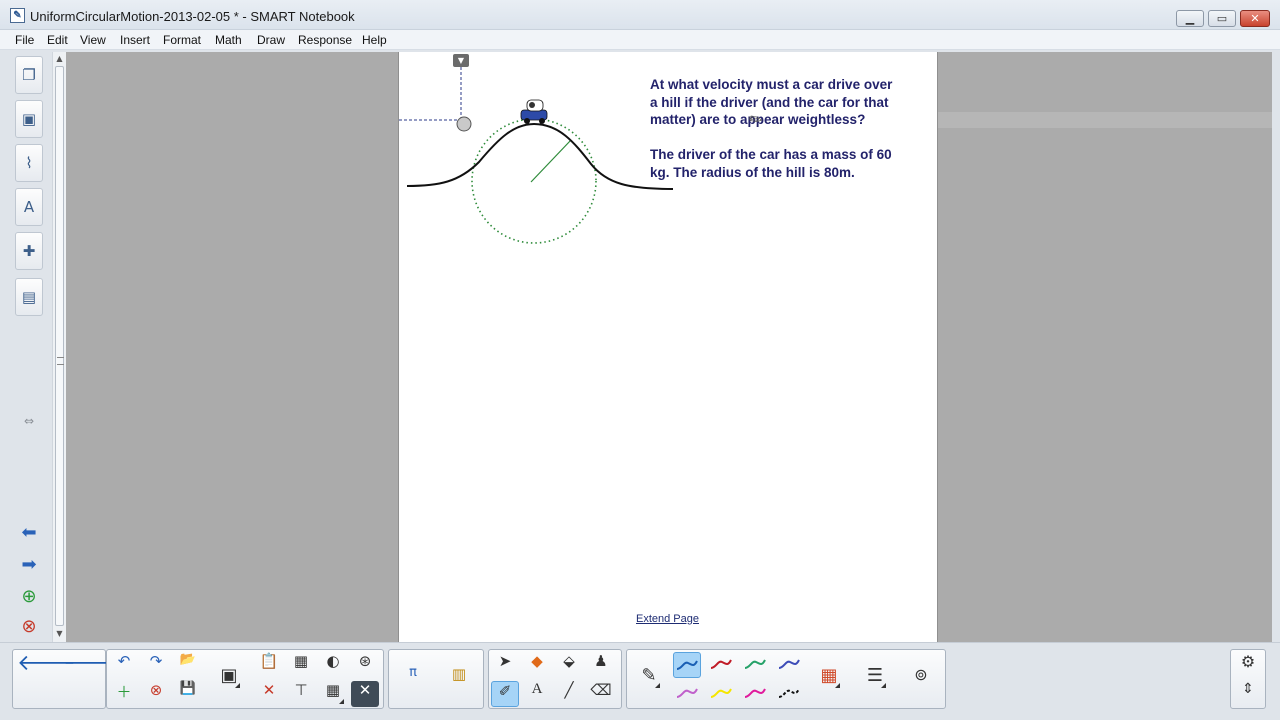  I want to click on navigation-group: 🡐 🡒, so click(67, 679).